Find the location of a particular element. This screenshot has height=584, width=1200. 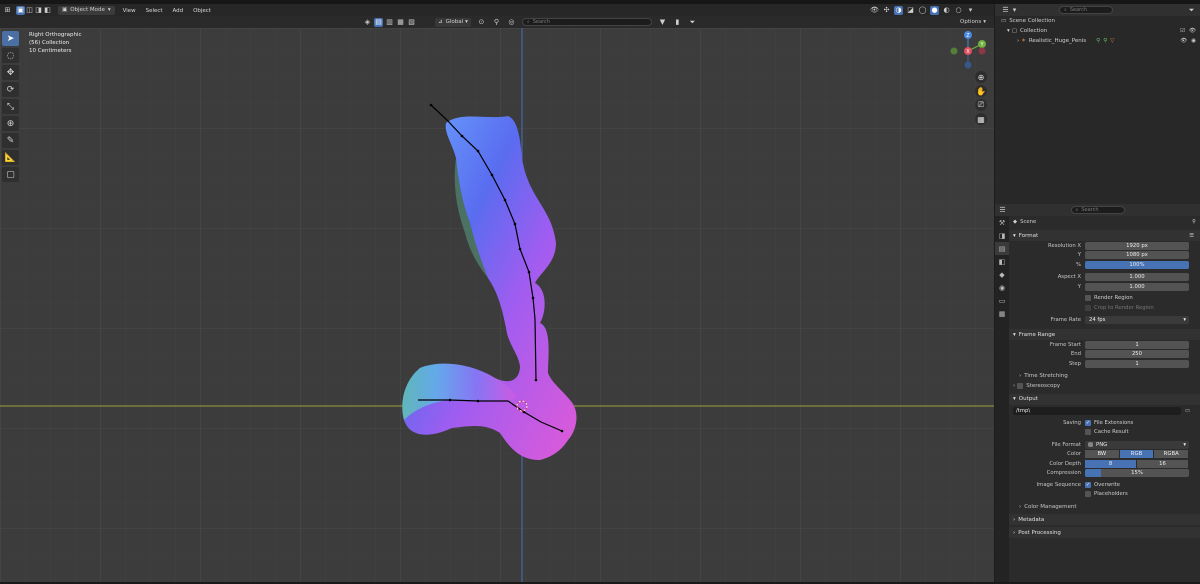

filter-icon: ▼ is located at coordinates (662, 22).